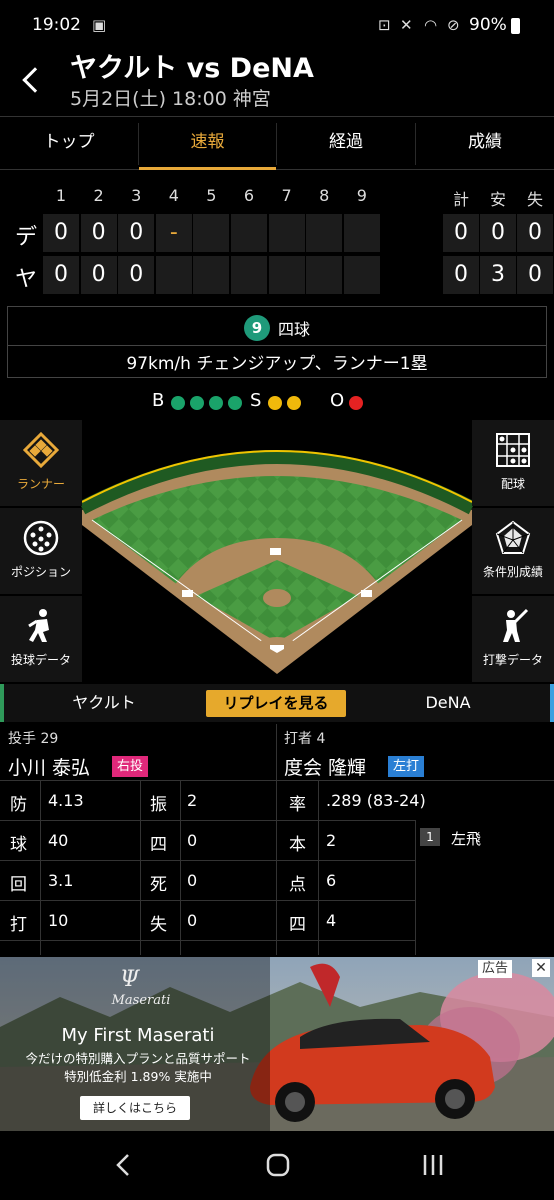 The image size is (554, 1200). I want to click on matchup-players: 投手 29 小川 泰弘 右投 打者 4 度会 隆輝 左打, so click(277, 752).